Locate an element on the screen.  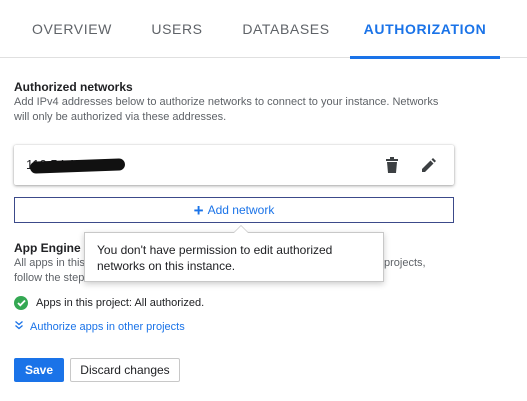
tab-overview: OVERVIEW is located at coordinates (72, 29).